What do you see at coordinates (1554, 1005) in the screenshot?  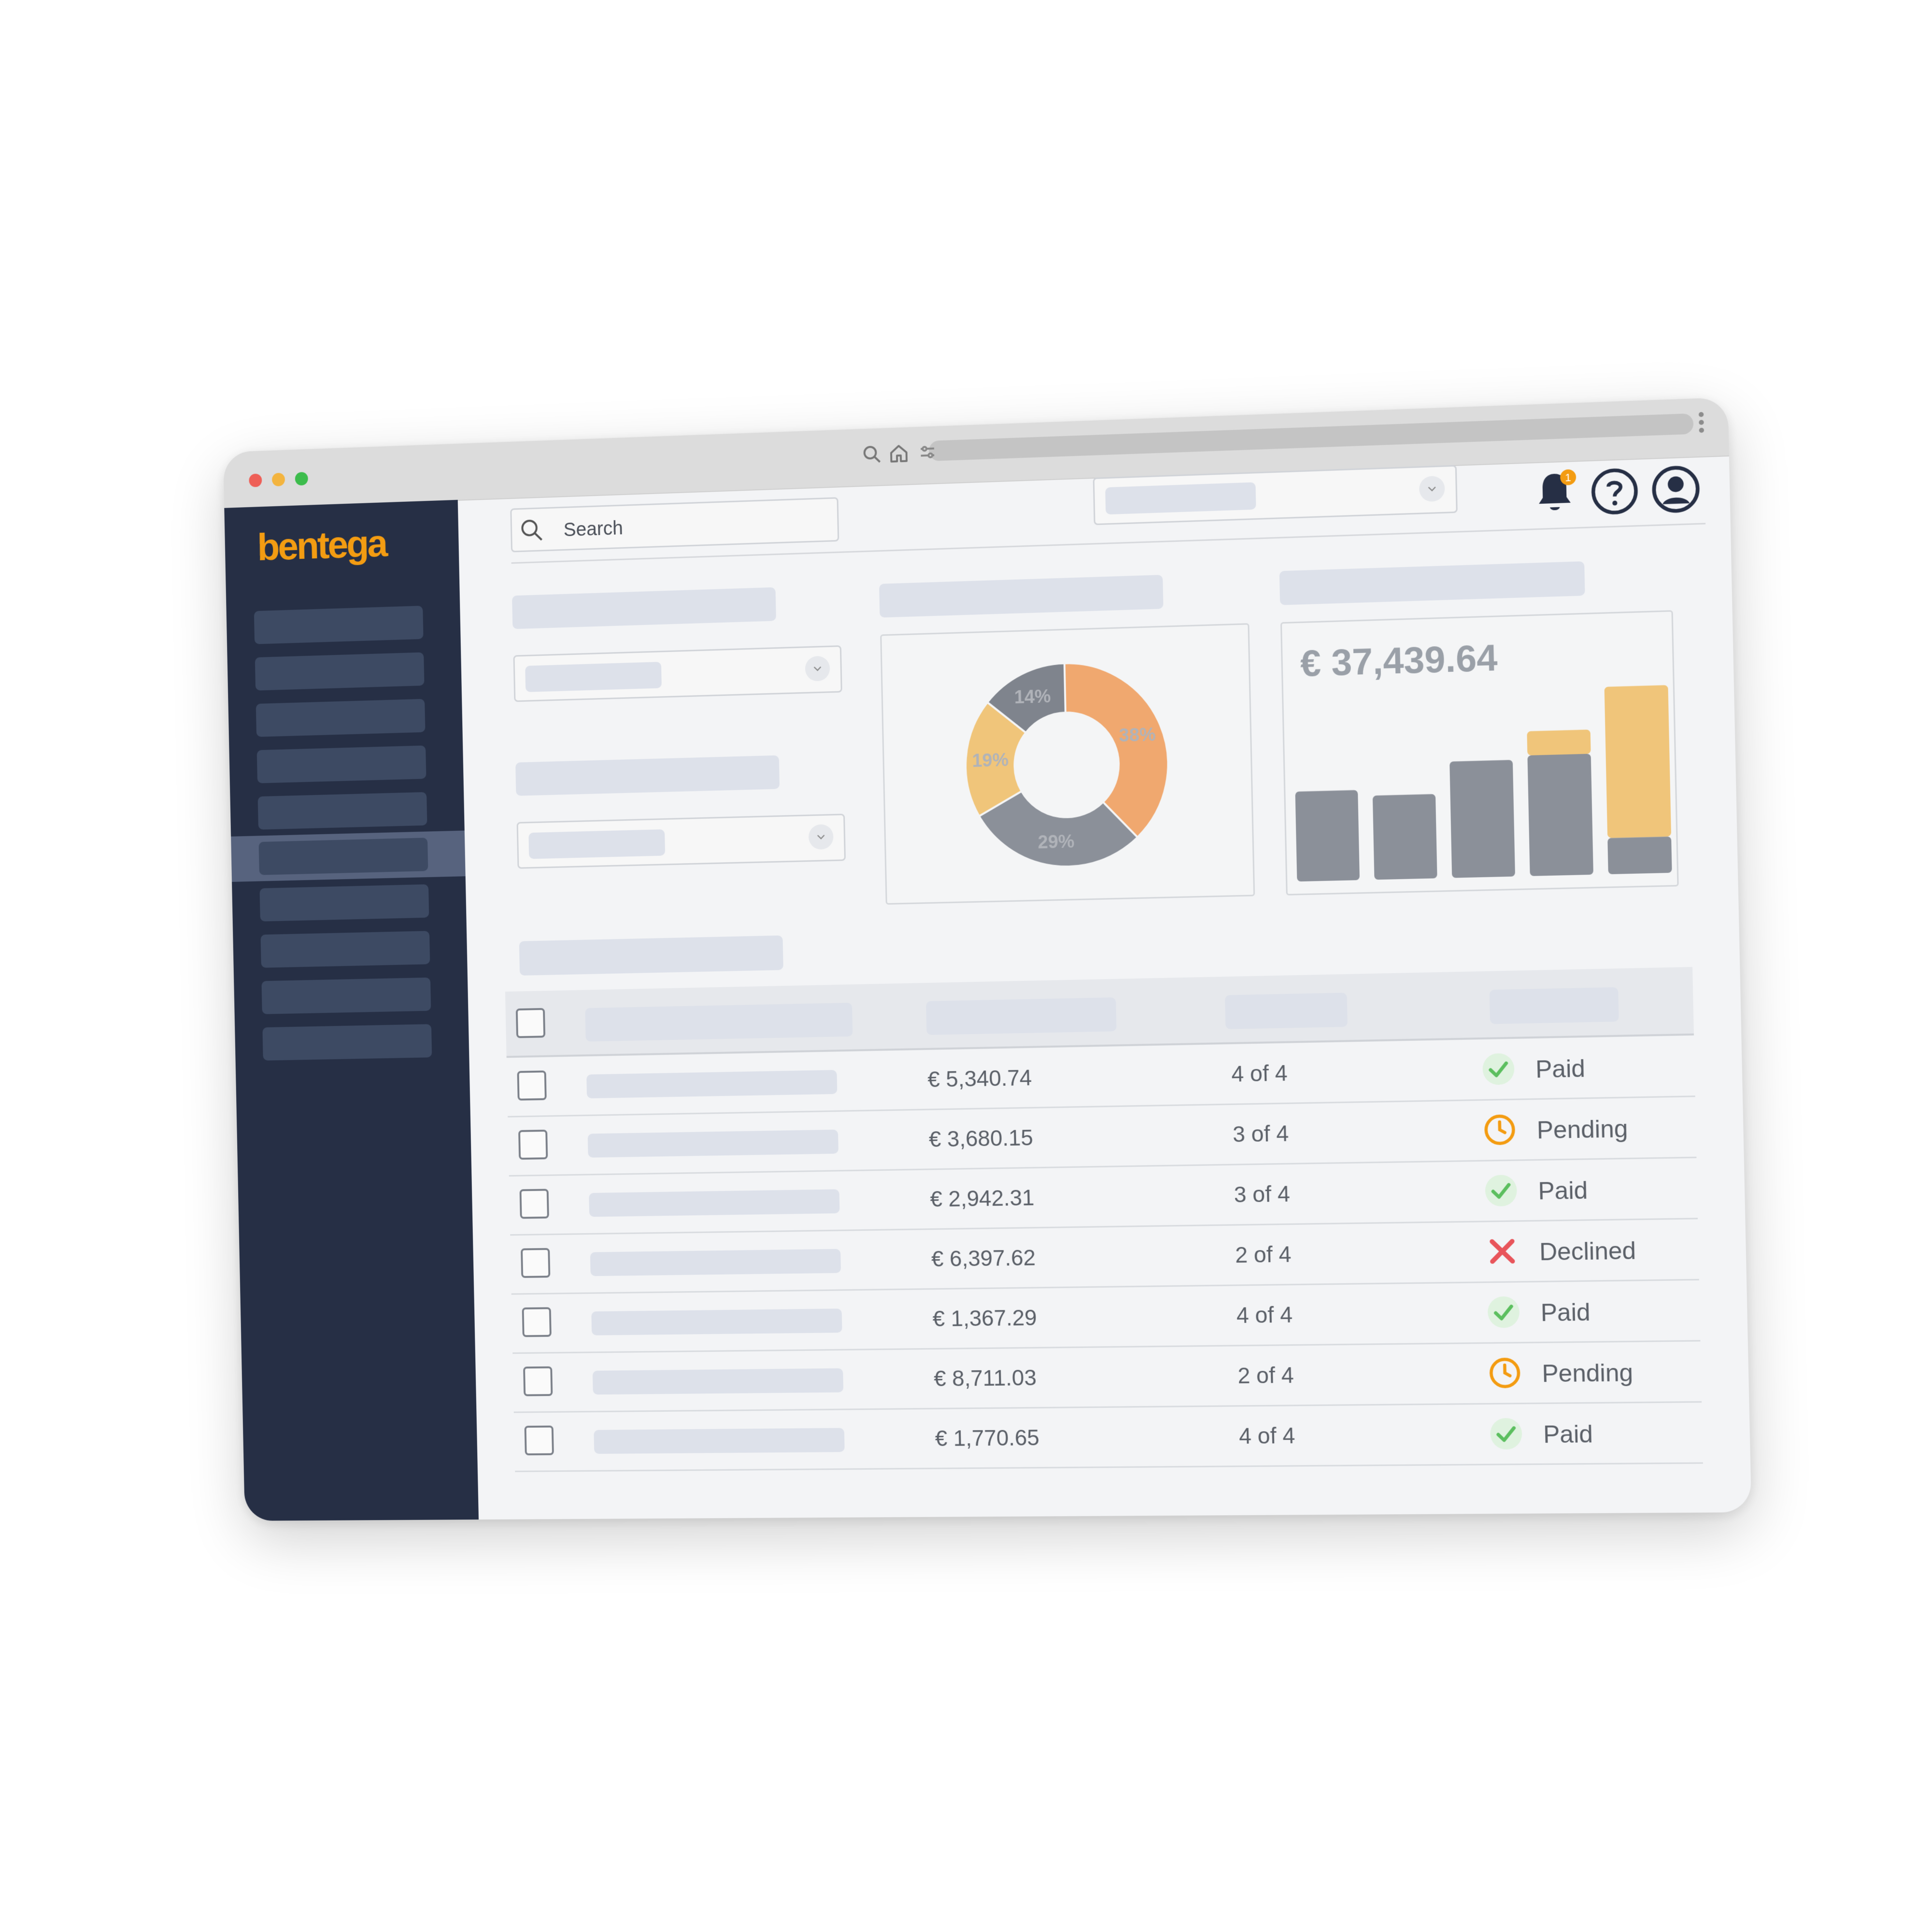 I see `column-header-status` at bounding box center [1554, 1005].